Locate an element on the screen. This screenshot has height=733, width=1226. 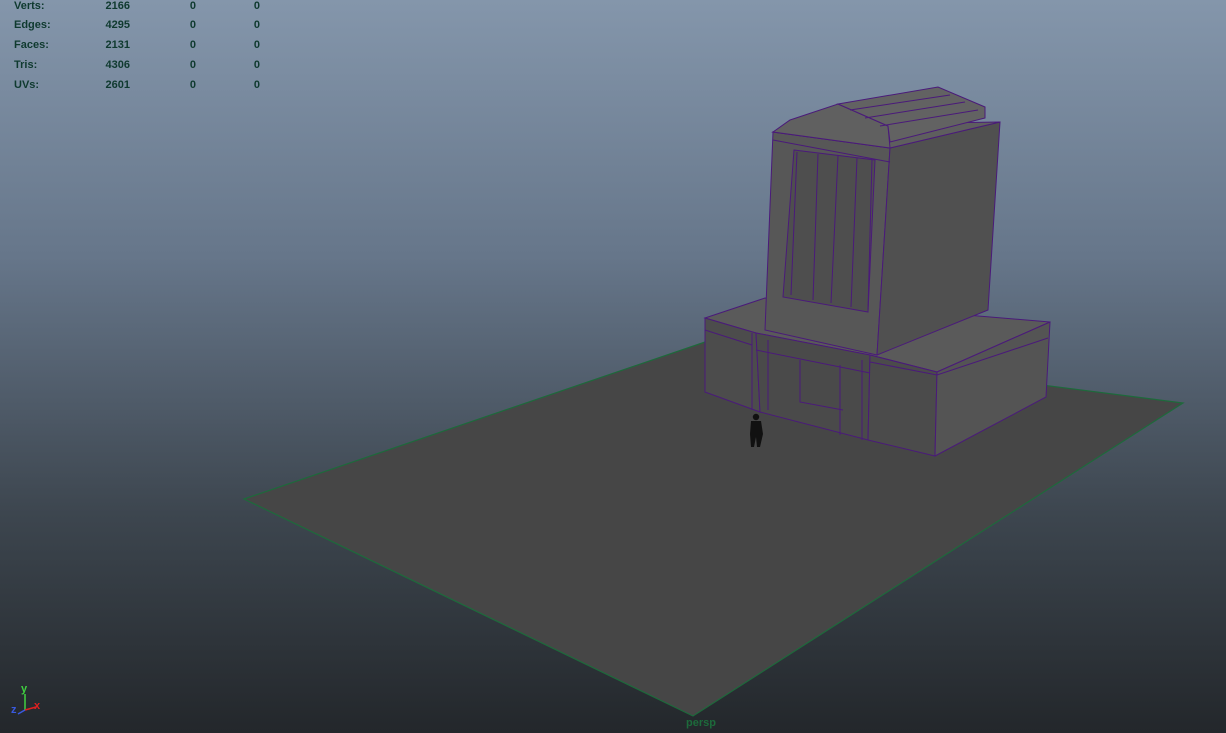
hud-label: Faces: is located at coordinates (31, 45).